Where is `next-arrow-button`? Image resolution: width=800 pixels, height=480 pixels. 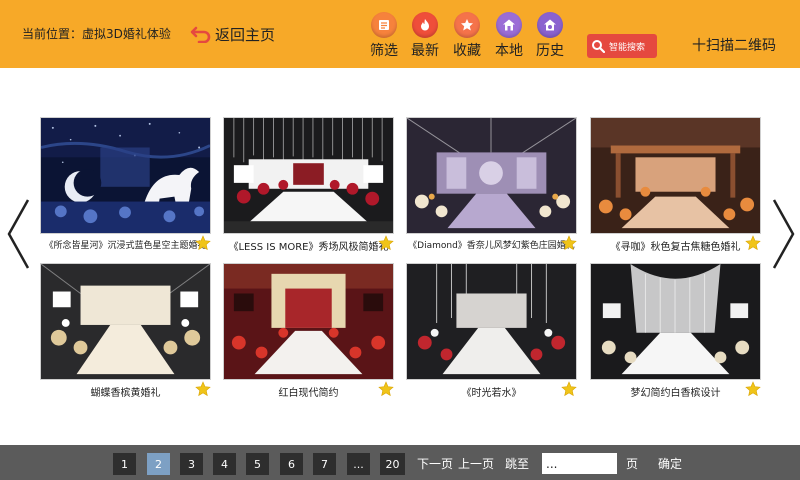
next-arrow-button is located at coordinates (784, 234).